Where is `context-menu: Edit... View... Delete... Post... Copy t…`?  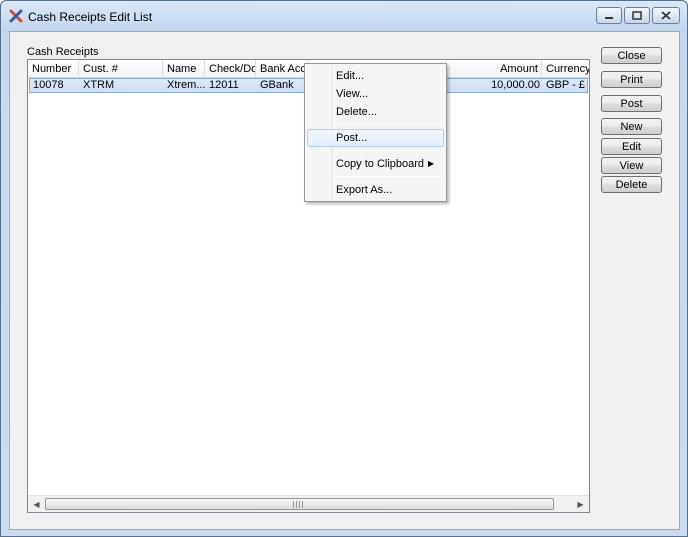
context-menu: Edit... View... Delete... Post... Copy t… is located at coordinates (375, 132).